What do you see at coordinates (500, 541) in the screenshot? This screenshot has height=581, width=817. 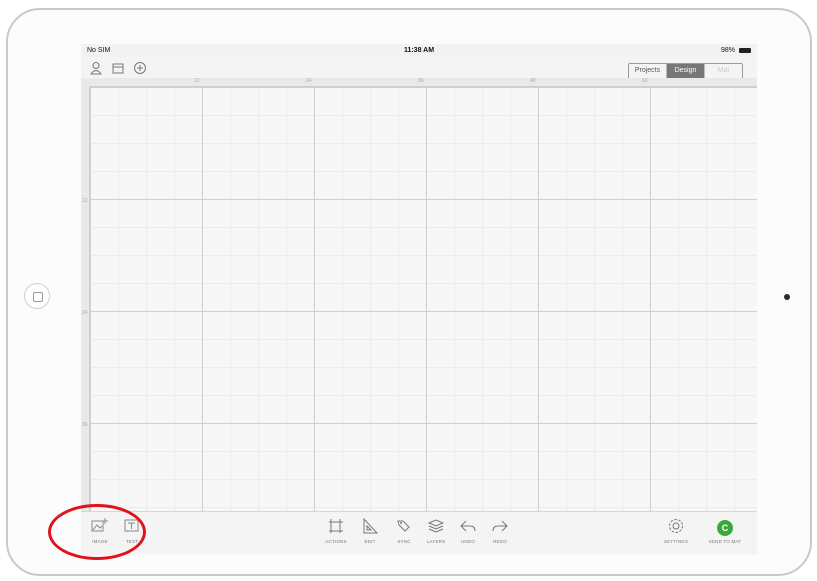 I see `redo-label: REDO` at bounding box center [500, 541].